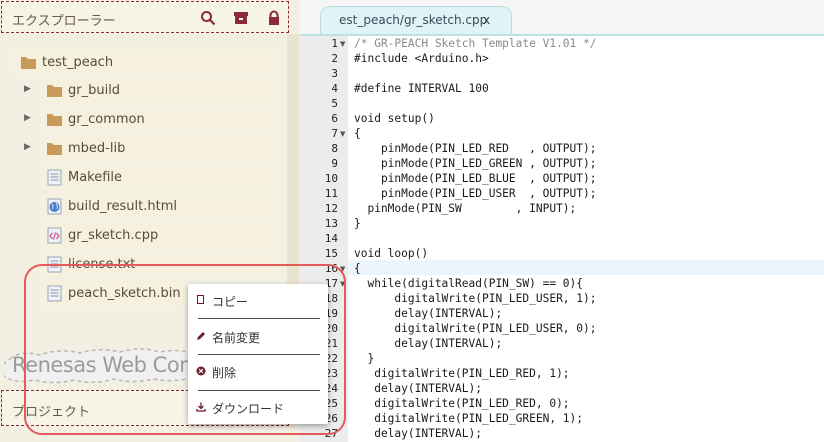 The image size is (824, 442). What do you see at coordinates (334, 43) in the screenshot?
I see `line-number: 1` at bounding box center [334, 43].